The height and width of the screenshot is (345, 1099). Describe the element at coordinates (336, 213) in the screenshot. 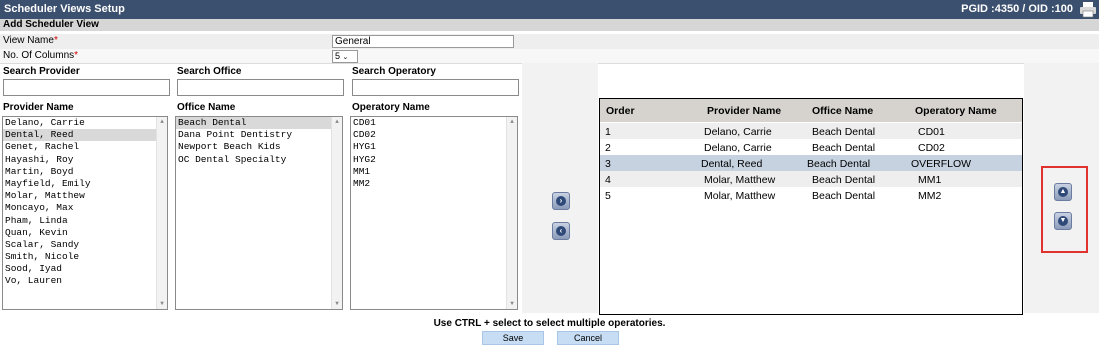

I see `office-scrollbar: ▲ ▼` at that location.